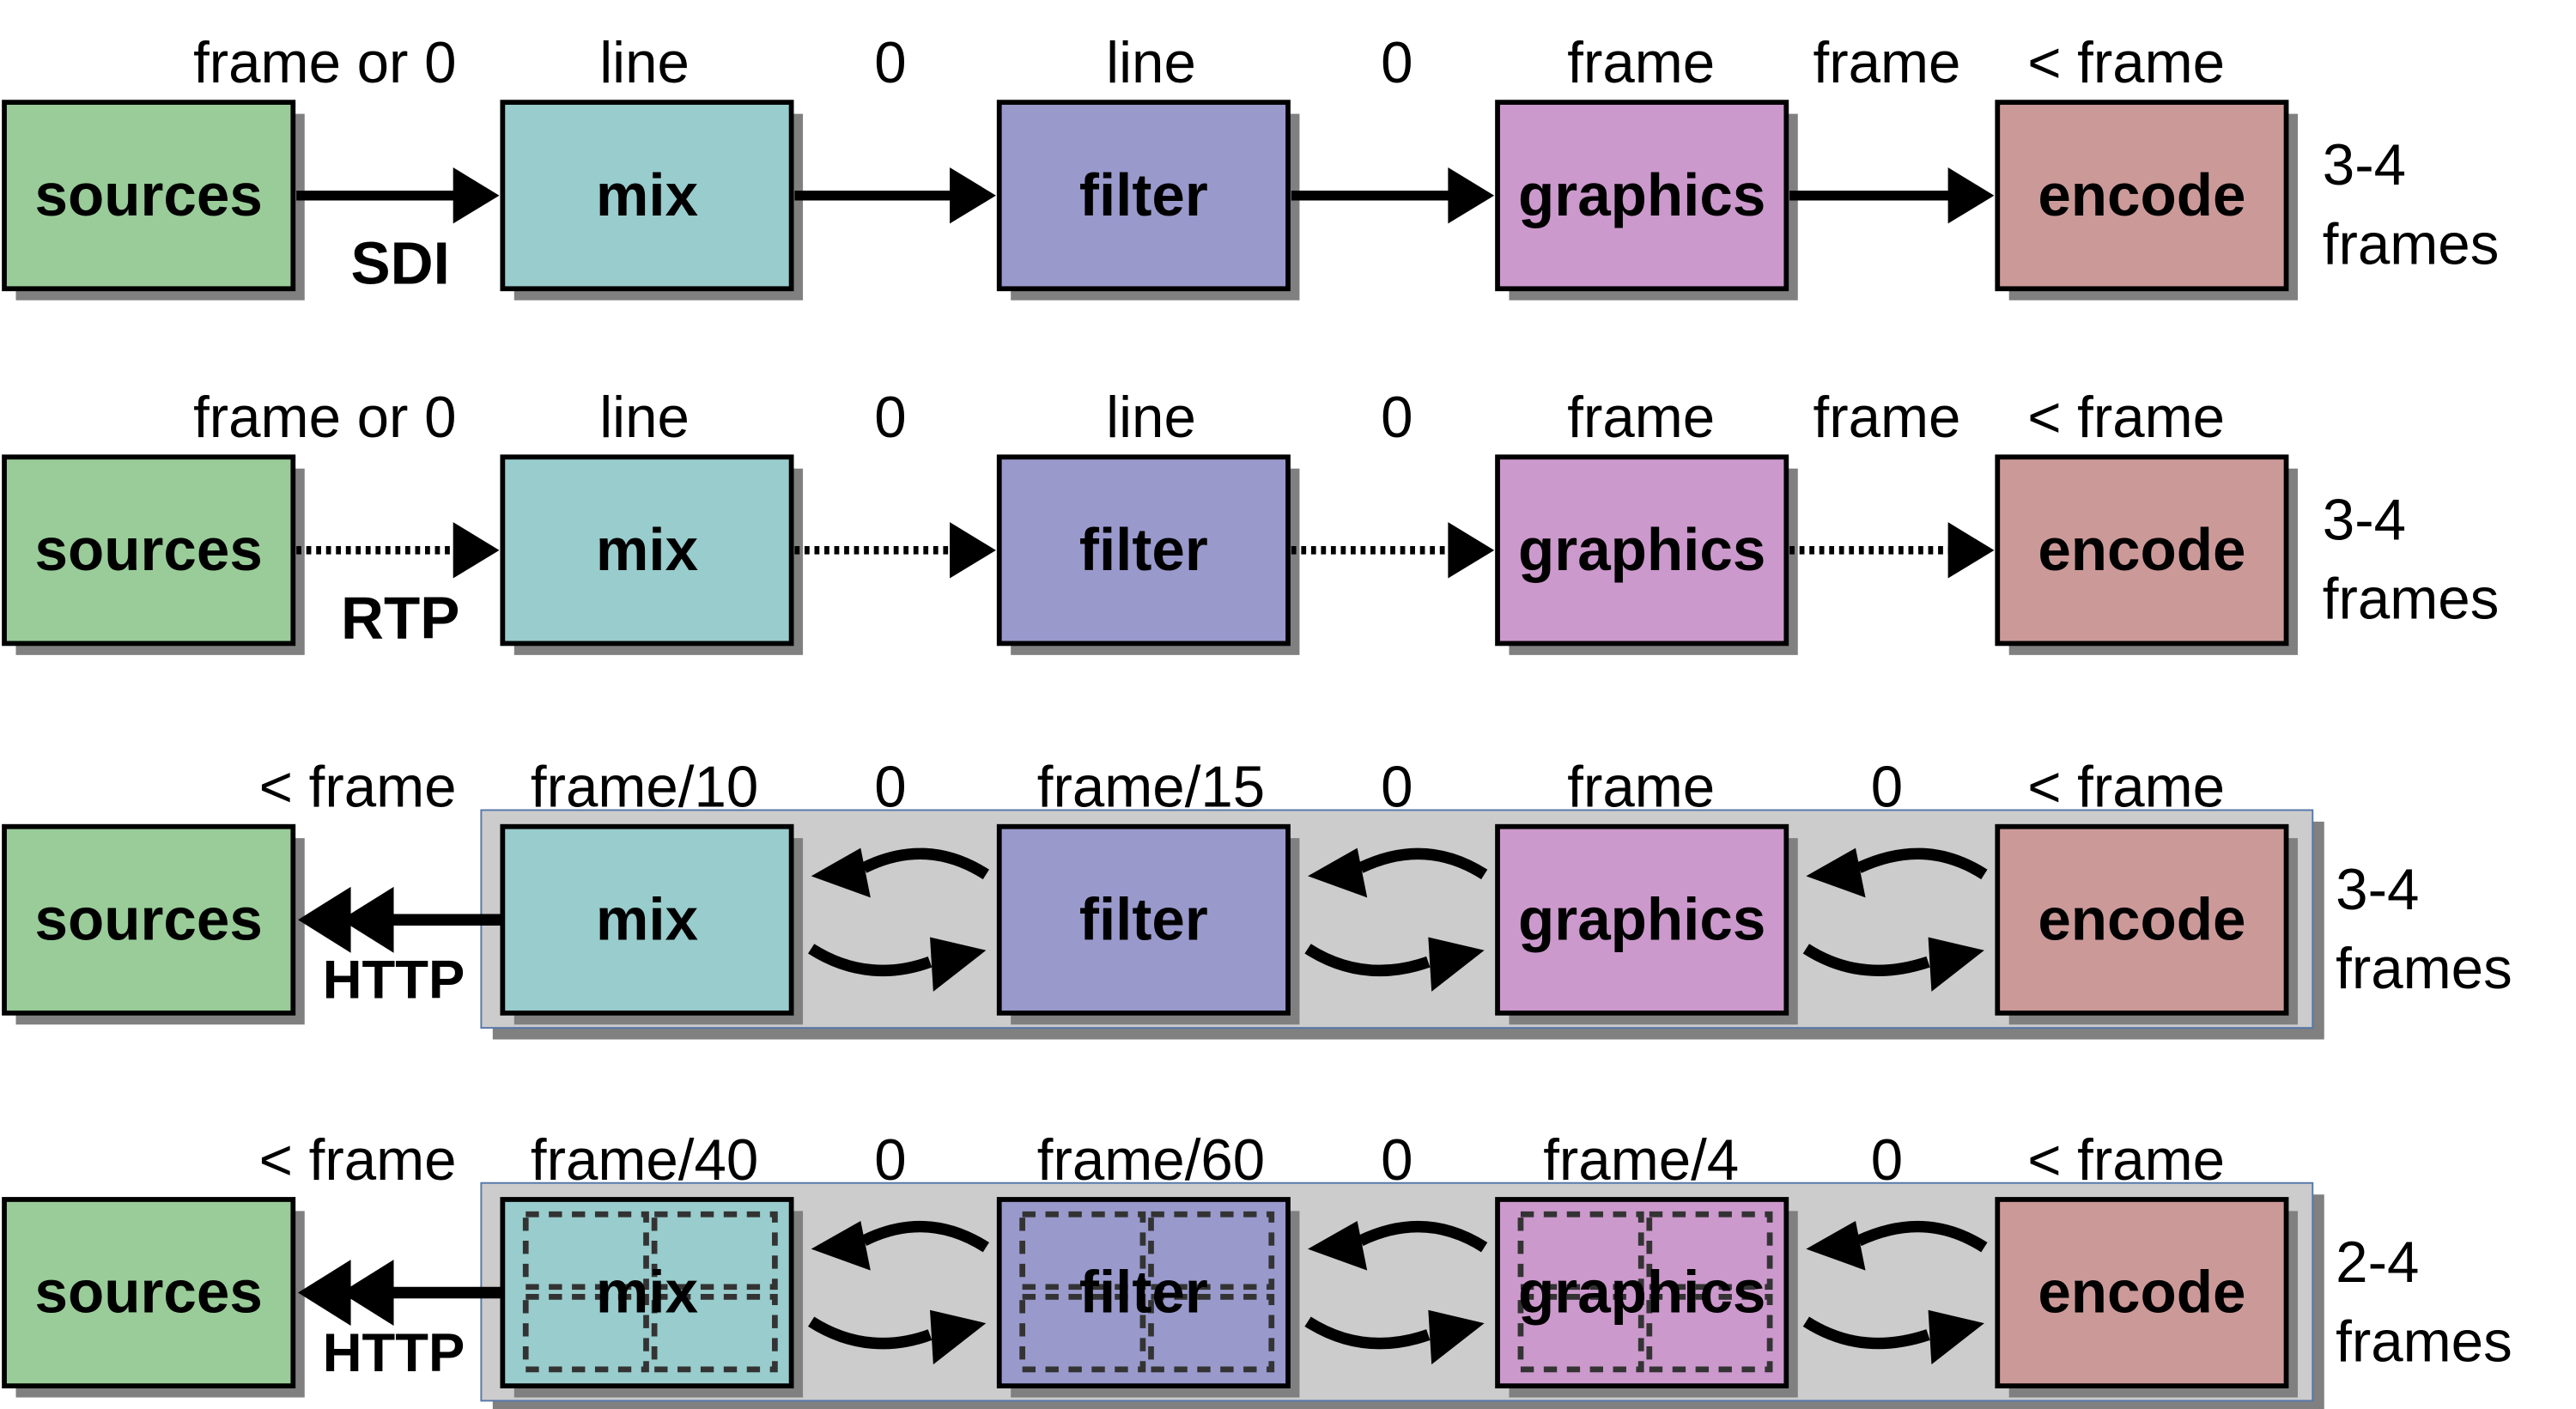 The height and width of the screenshot is (1409, 2576). Describe the element at coordinates (644, 788) in the screenshot. I see `latency-label: frame/10` at that location.